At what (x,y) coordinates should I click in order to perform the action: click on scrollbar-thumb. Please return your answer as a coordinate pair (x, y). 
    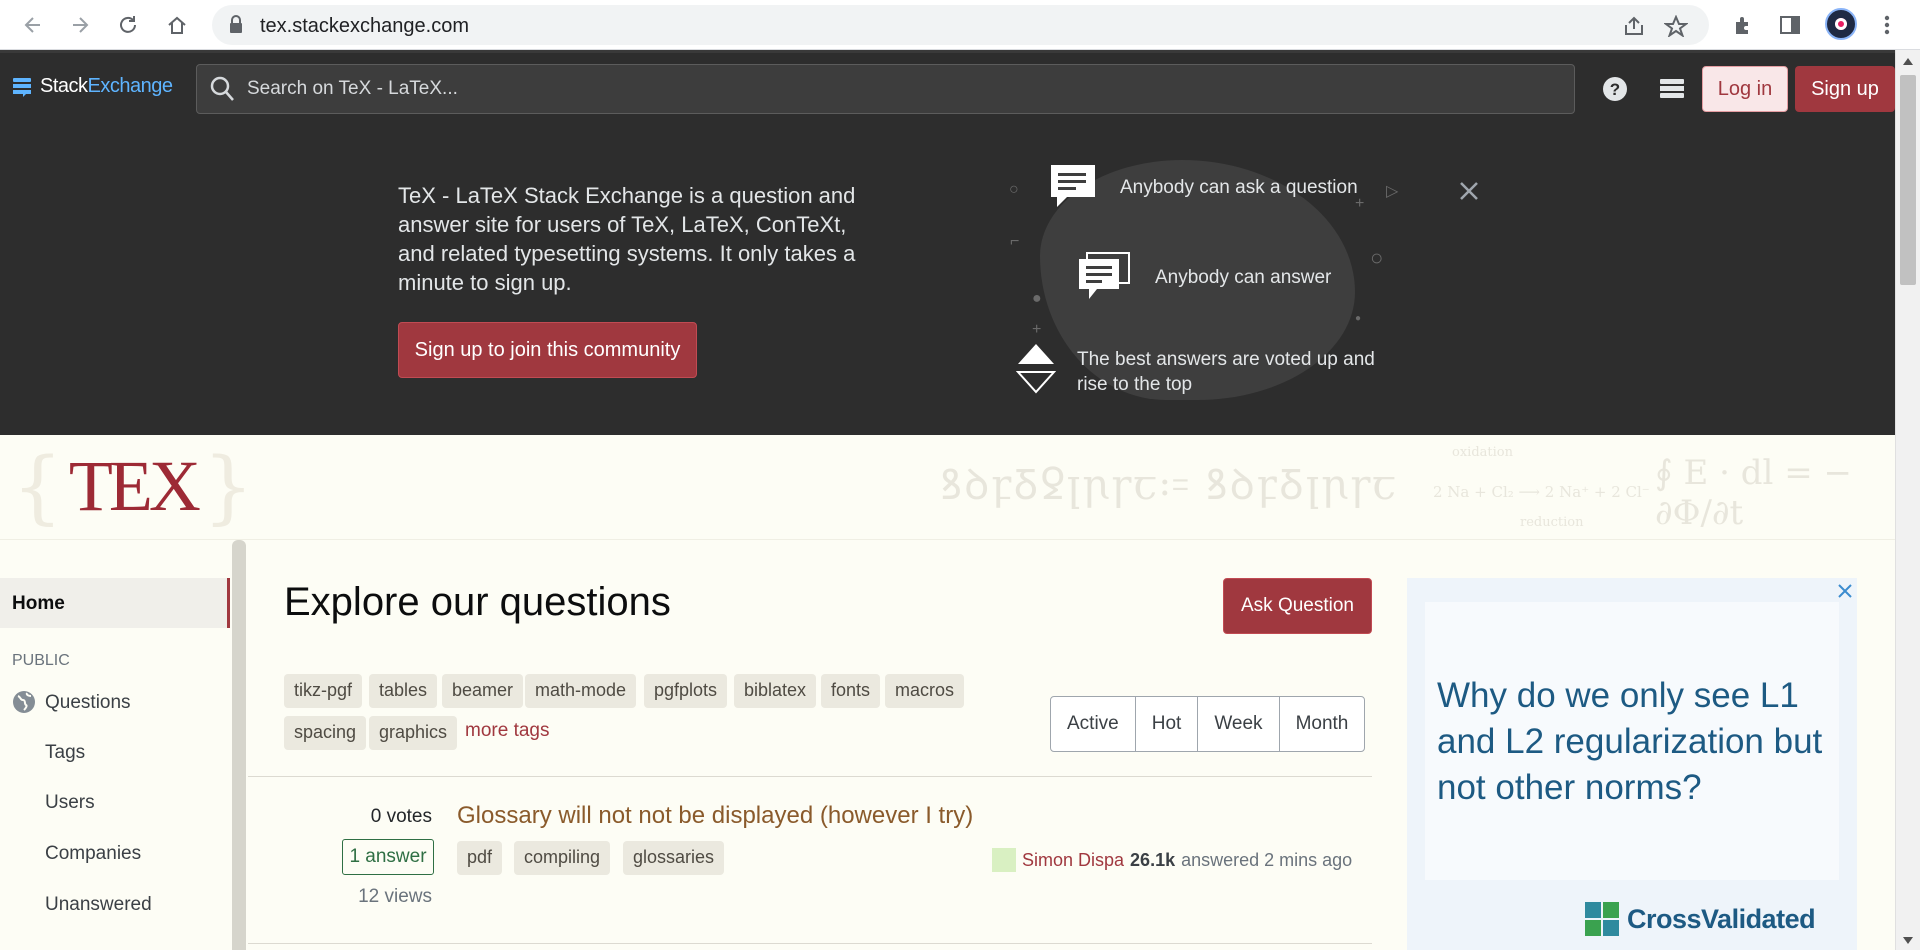
    Looking at the image, I should click on (1908, 180).